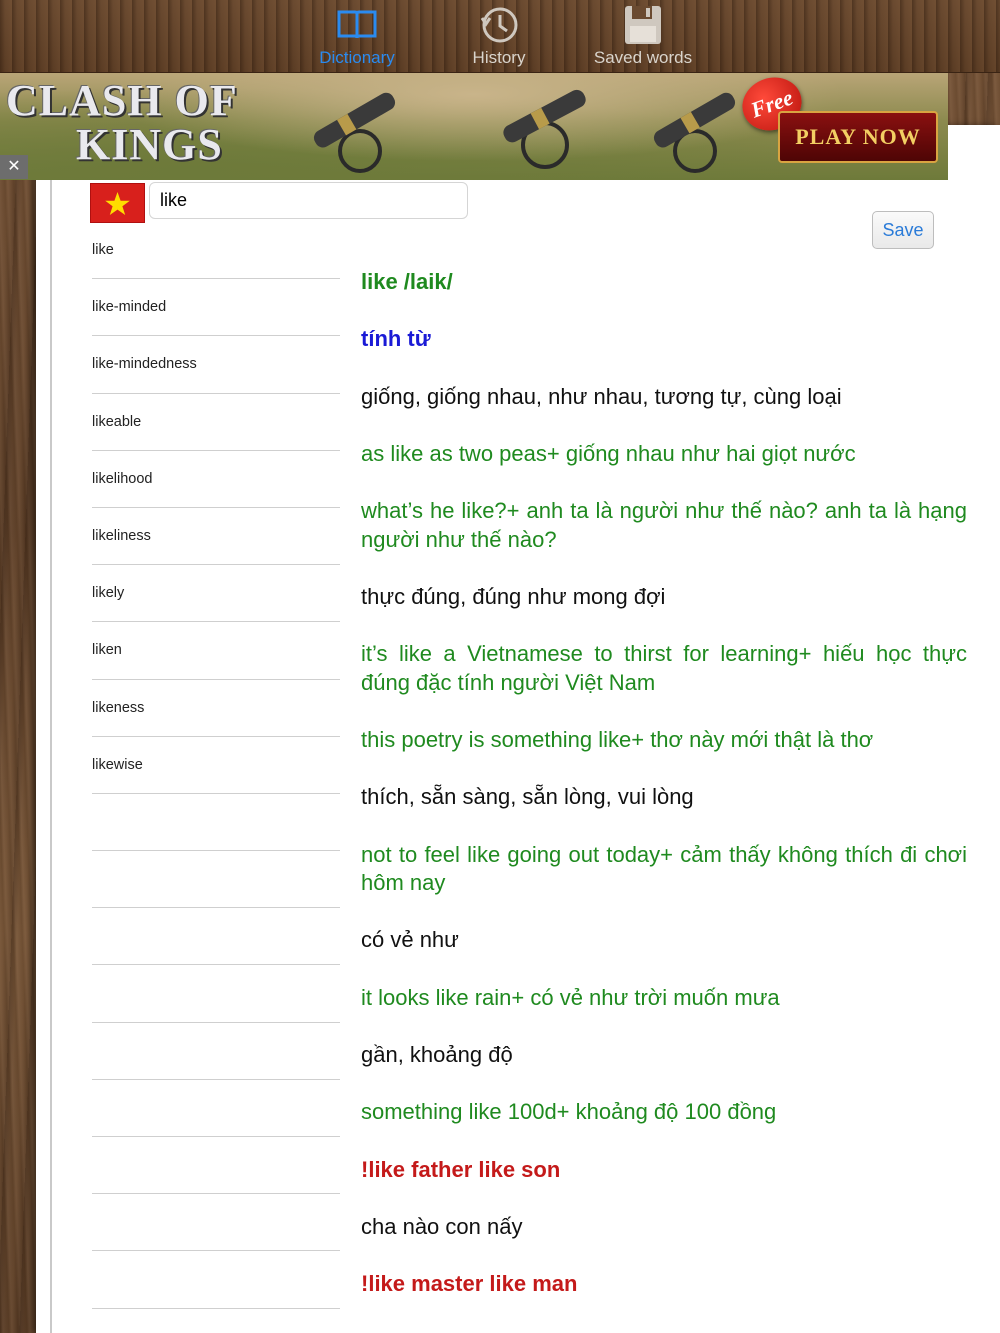 This screenshot has width=1000, height=1333. I want to click on ad-logo: CLASH OF KINGS, so click(122, 127).